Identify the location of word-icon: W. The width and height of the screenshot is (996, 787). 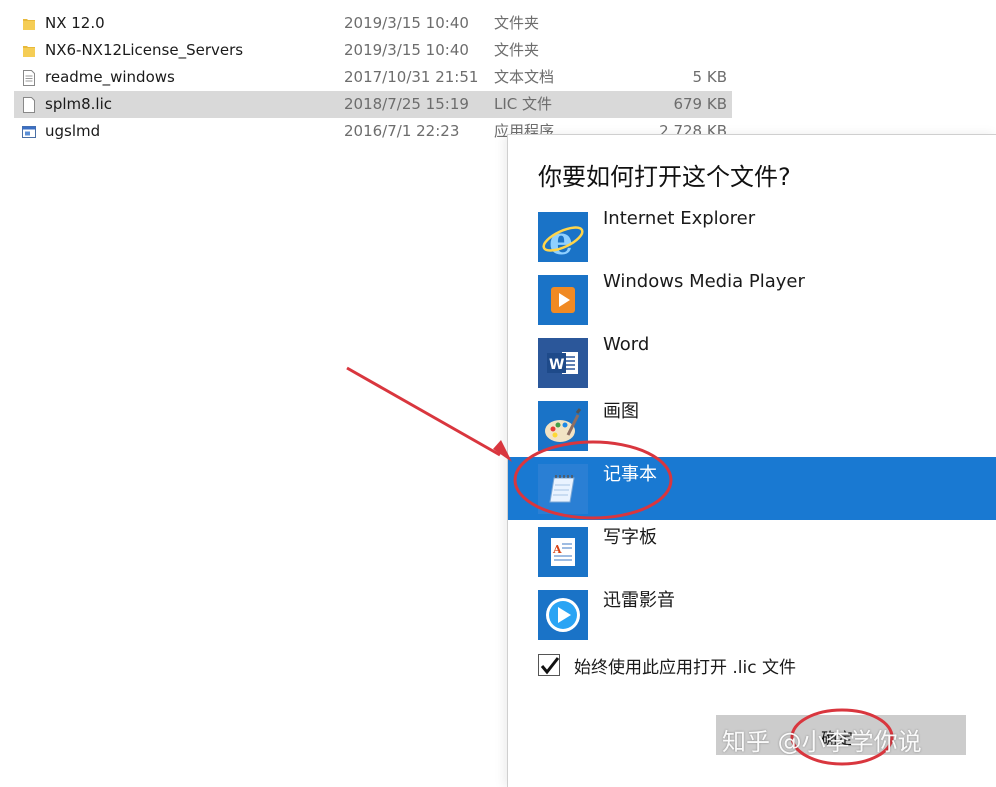
(563, 363).